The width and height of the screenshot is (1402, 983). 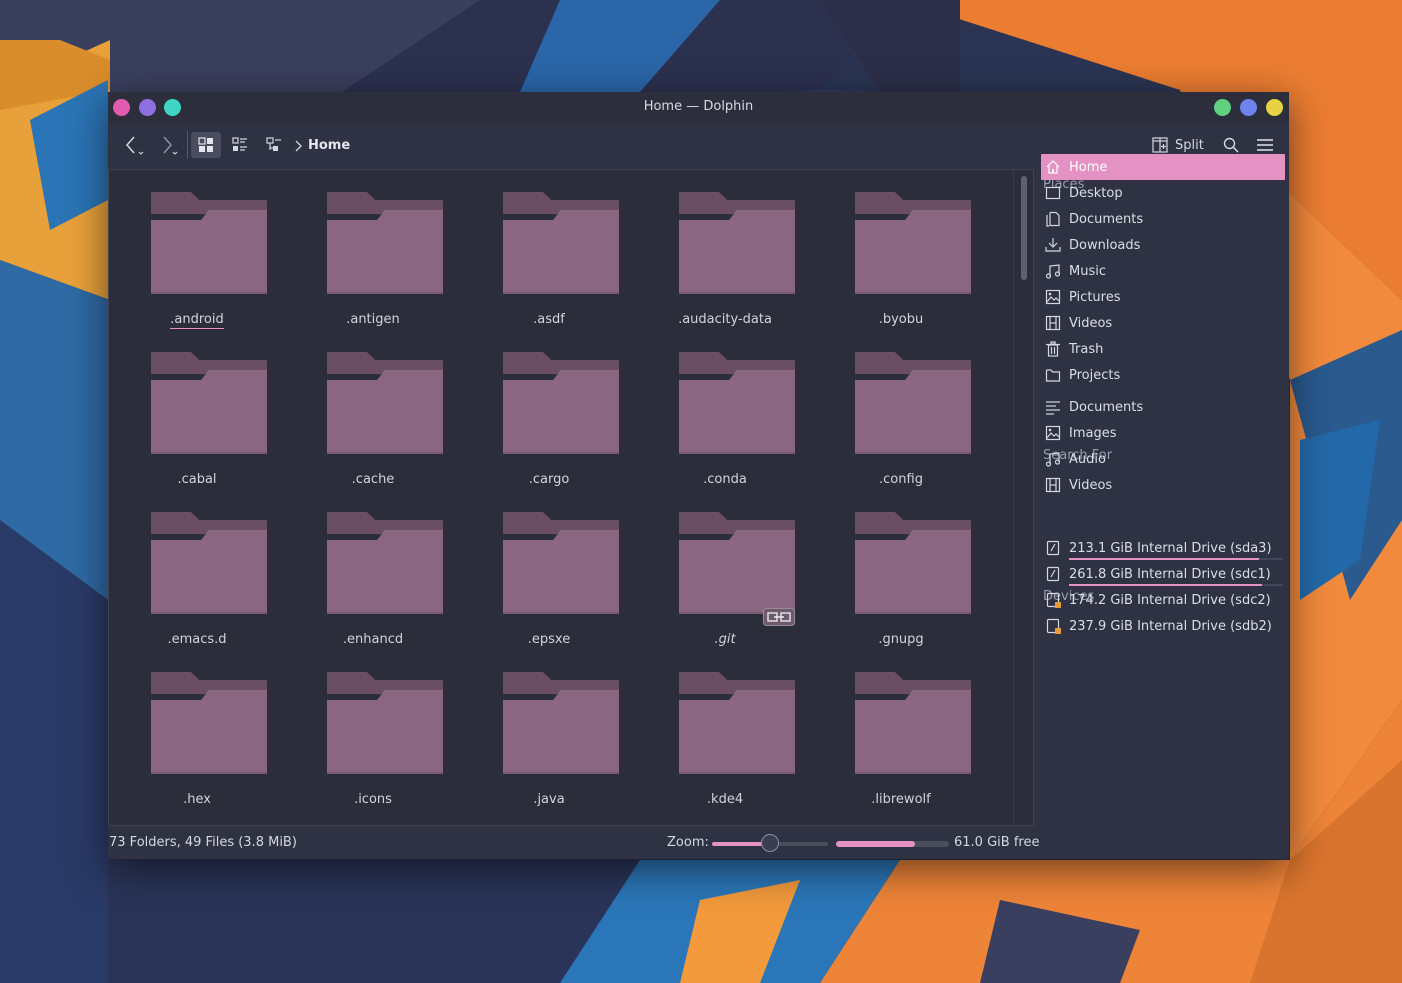 I want to click on item-label: Videos, so click(x=1091, y=323).